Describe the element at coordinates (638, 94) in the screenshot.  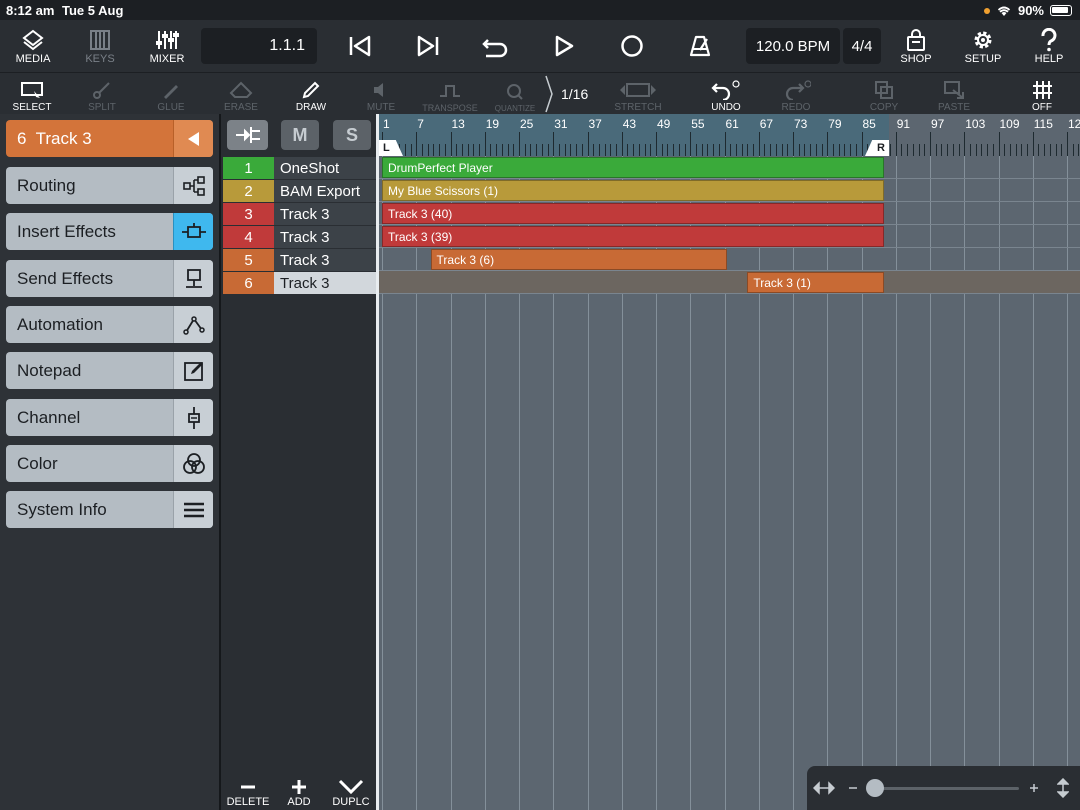
I see `stretch-tool-button: STRETCH` at that location.